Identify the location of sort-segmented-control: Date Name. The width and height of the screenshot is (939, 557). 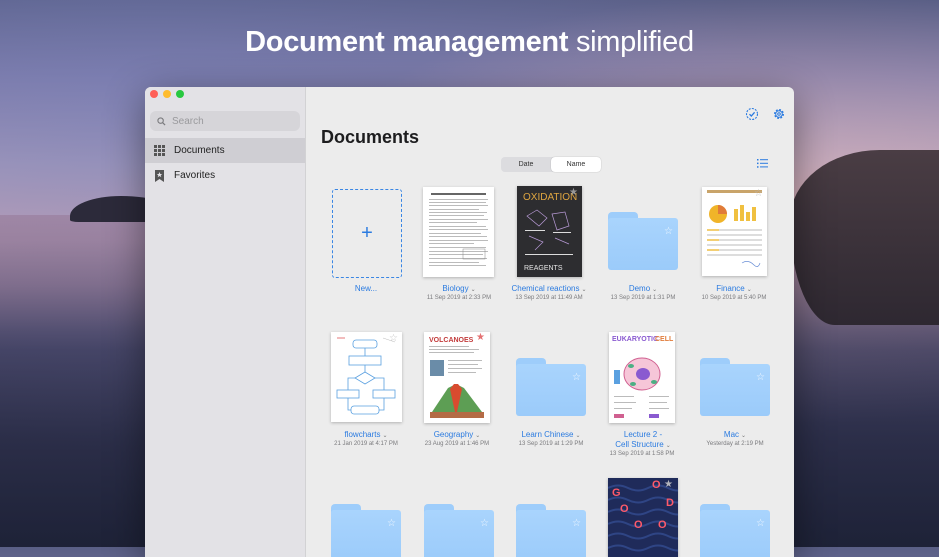
(551, 164).